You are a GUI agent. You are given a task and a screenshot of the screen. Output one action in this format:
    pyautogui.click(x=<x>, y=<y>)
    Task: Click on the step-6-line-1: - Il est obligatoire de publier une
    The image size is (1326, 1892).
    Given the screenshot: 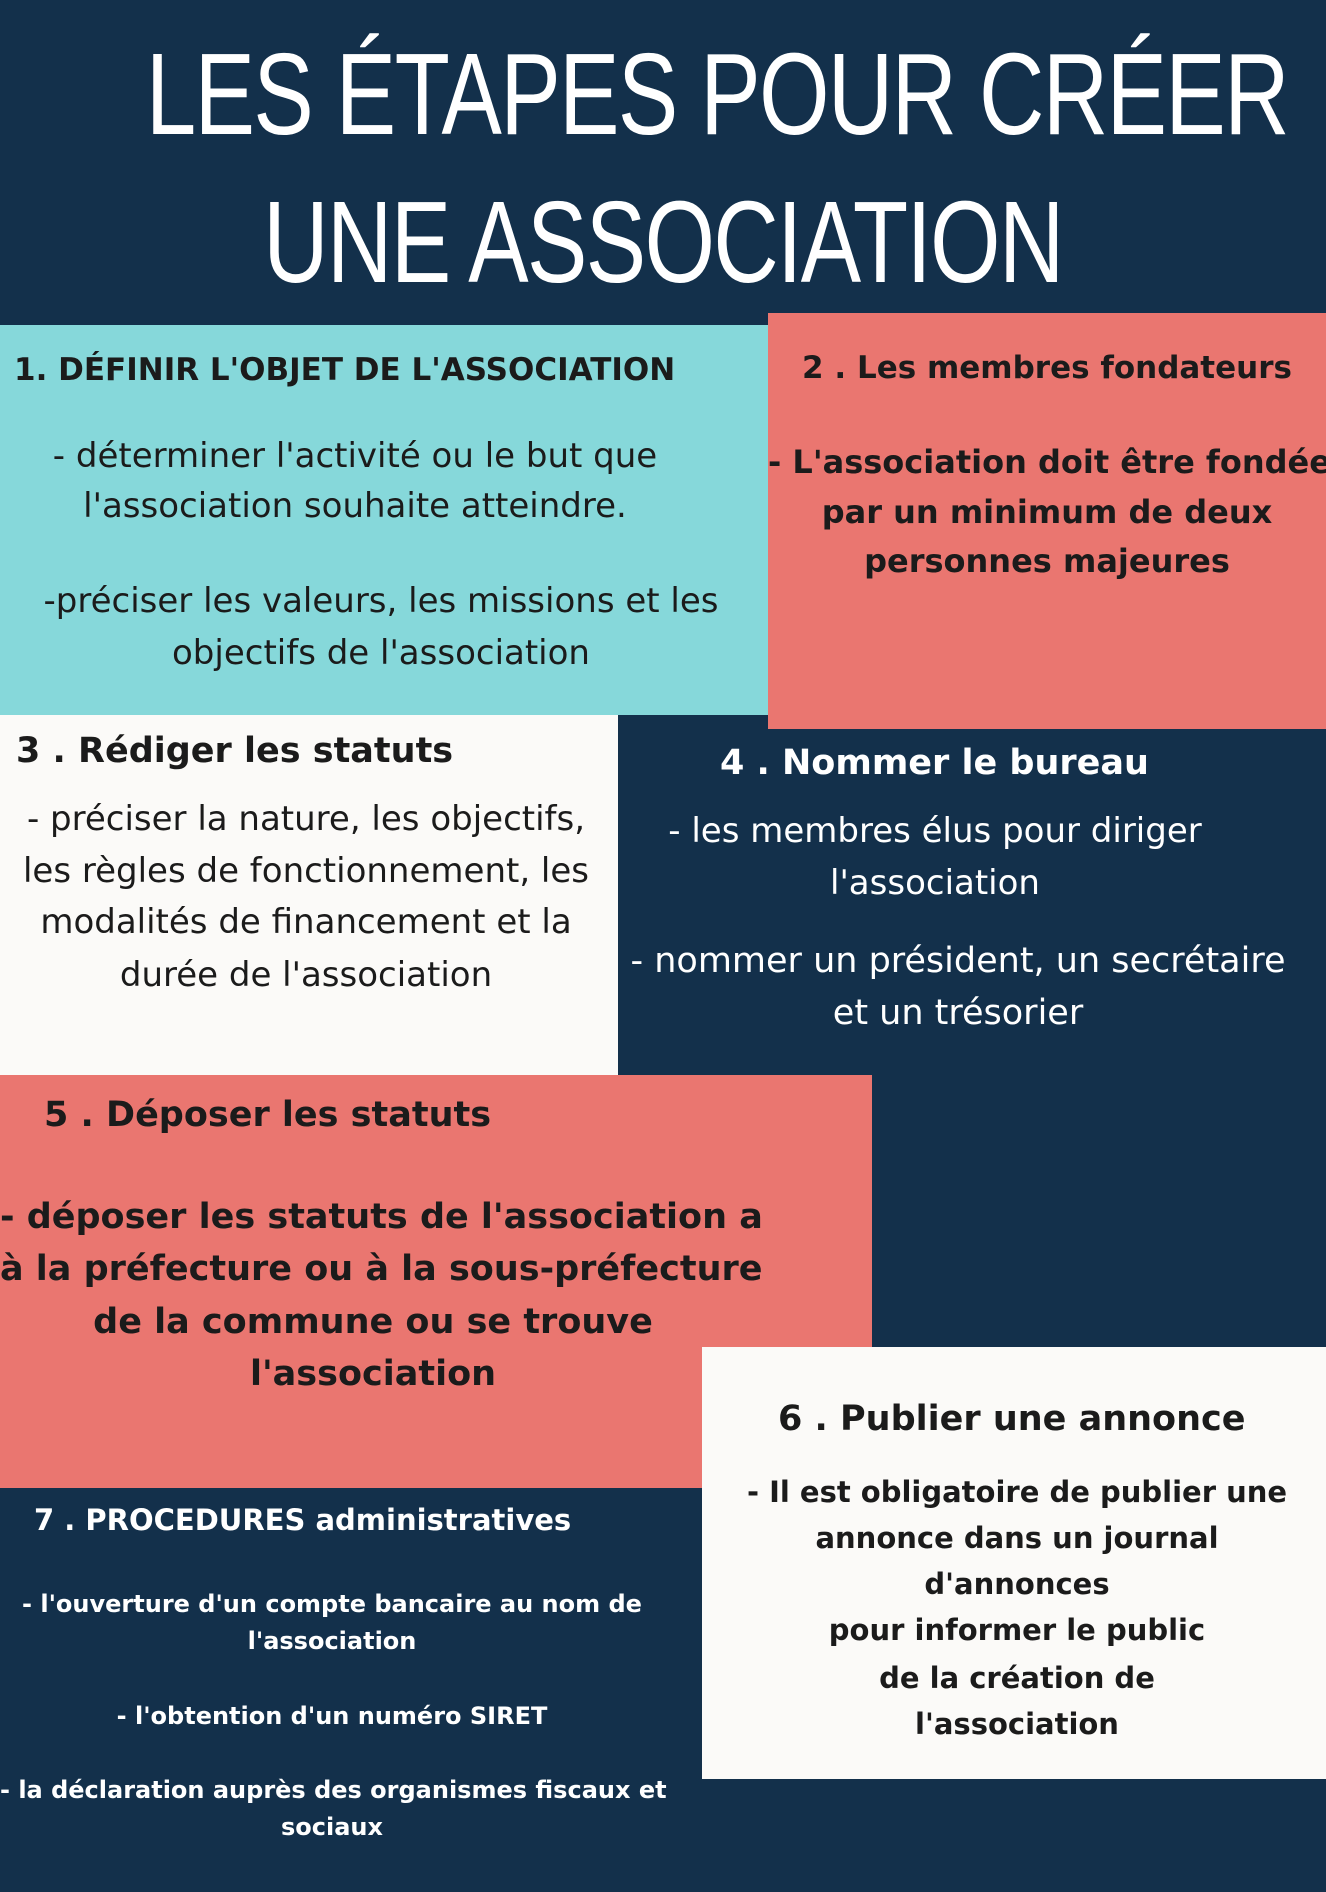 What is the action you would take?
    pyautogui.click(x=1017, y=1492)
    